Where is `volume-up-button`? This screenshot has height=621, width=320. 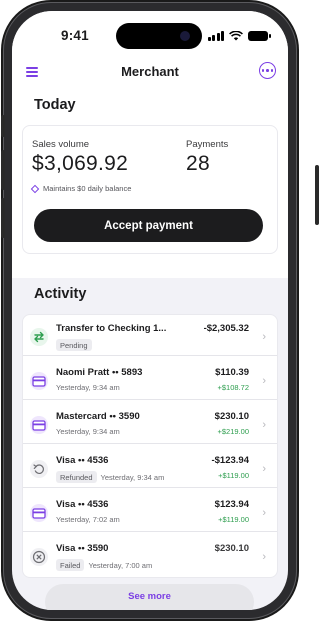
volume-up-button is located at coordinates (3, 170).